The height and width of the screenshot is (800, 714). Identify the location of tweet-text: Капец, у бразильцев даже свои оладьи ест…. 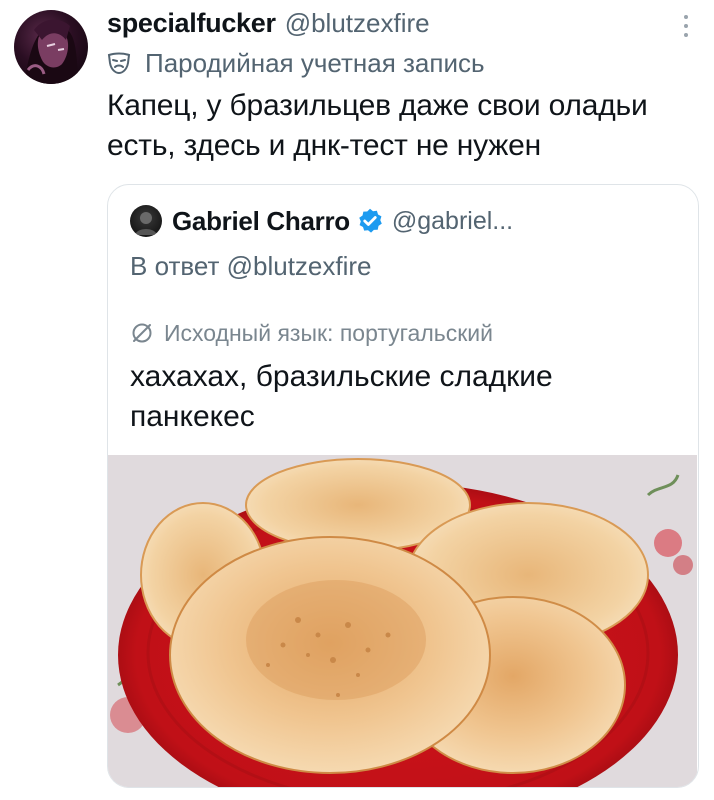
(402, 126).